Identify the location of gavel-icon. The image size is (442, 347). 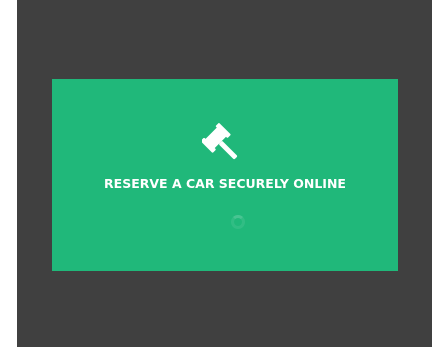
(220, 141).